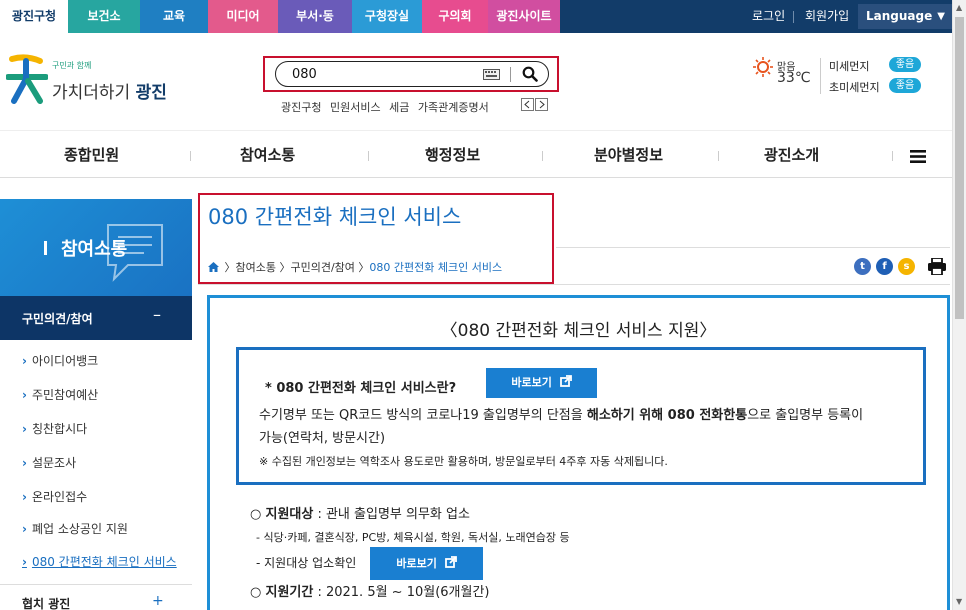 The width and height of the screenshot is (966, 610). I want to click on sidebar-item-online: › 온라인접수, so click(54, 496).